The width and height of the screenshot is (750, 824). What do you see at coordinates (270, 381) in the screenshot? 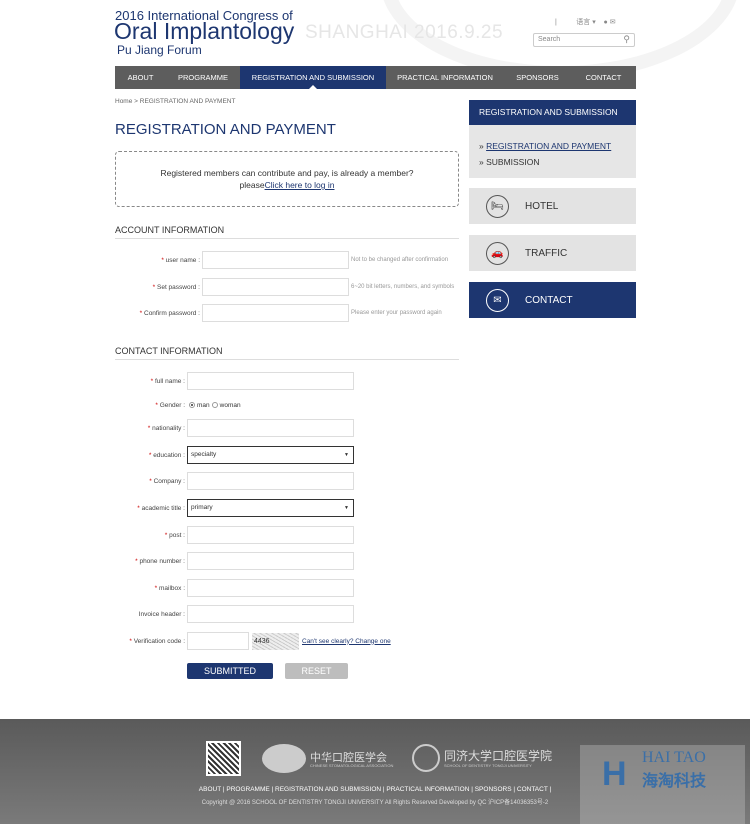
I see `full-name-input` at bounding box center [270, 381].